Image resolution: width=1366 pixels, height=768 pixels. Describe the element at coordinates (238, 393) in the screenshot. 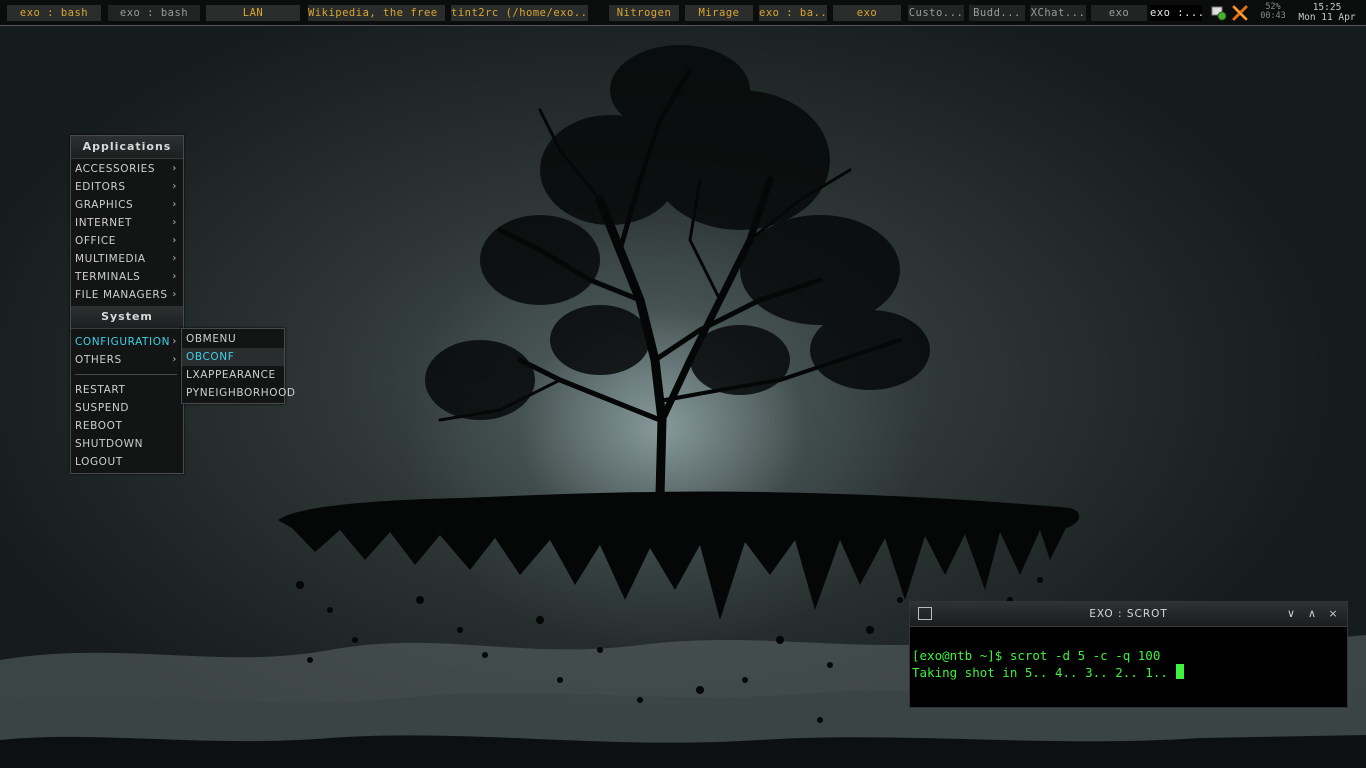

I see `submenu-item-pyneighborhood: PyNeighborhood` at that location.